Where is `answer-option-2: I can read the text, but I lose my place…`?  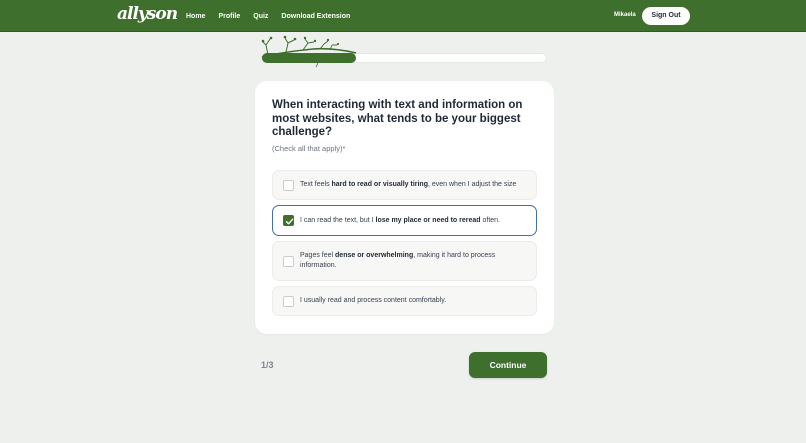
answer-option-2: I can read the text, but I lose my place… is located at coordinates (404, 220).